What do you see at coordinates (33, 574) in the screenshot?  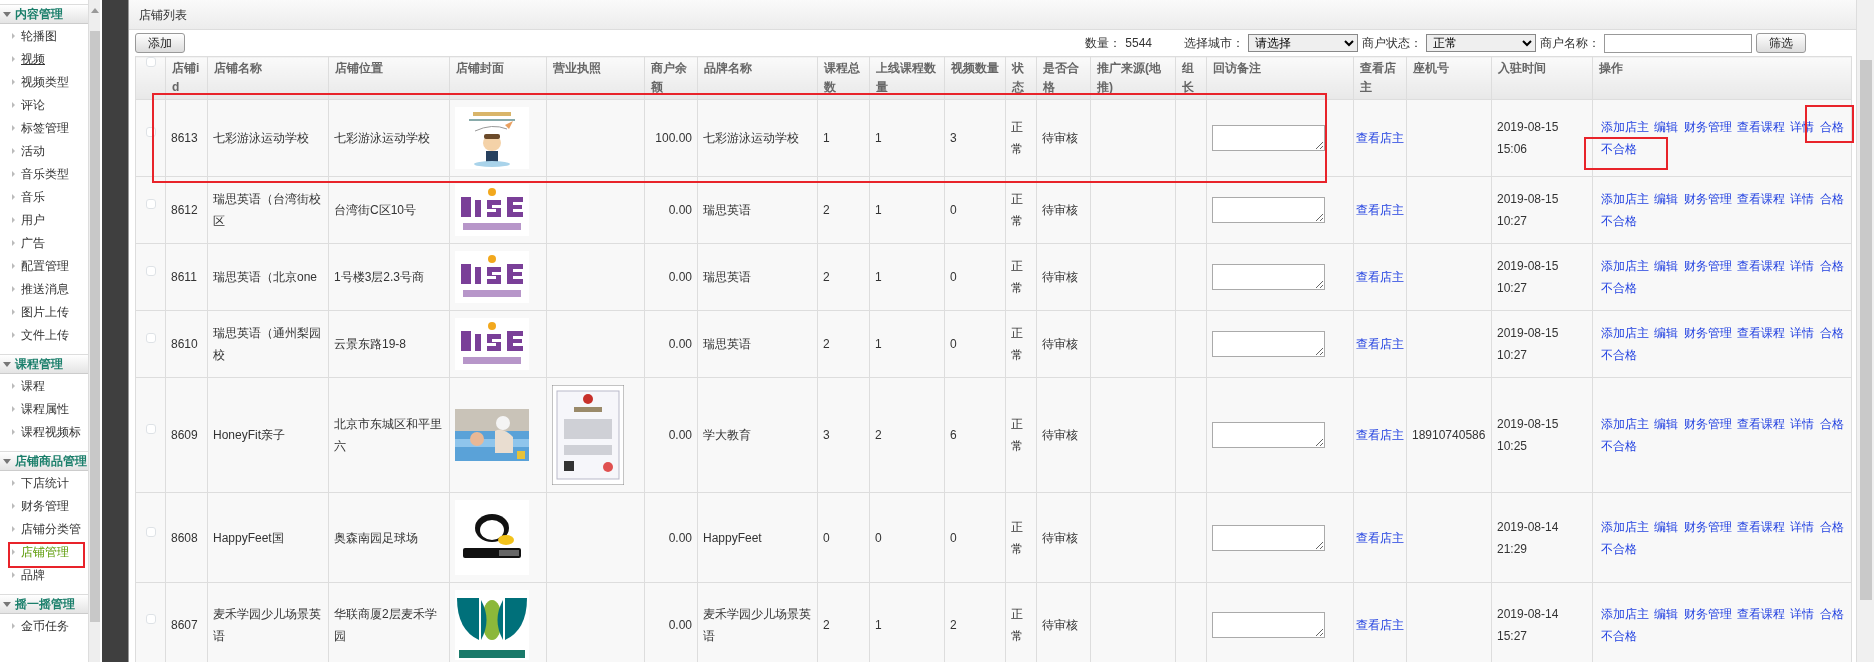 I see `sidebar-item: 品牌` at bounding box center [33, 574].